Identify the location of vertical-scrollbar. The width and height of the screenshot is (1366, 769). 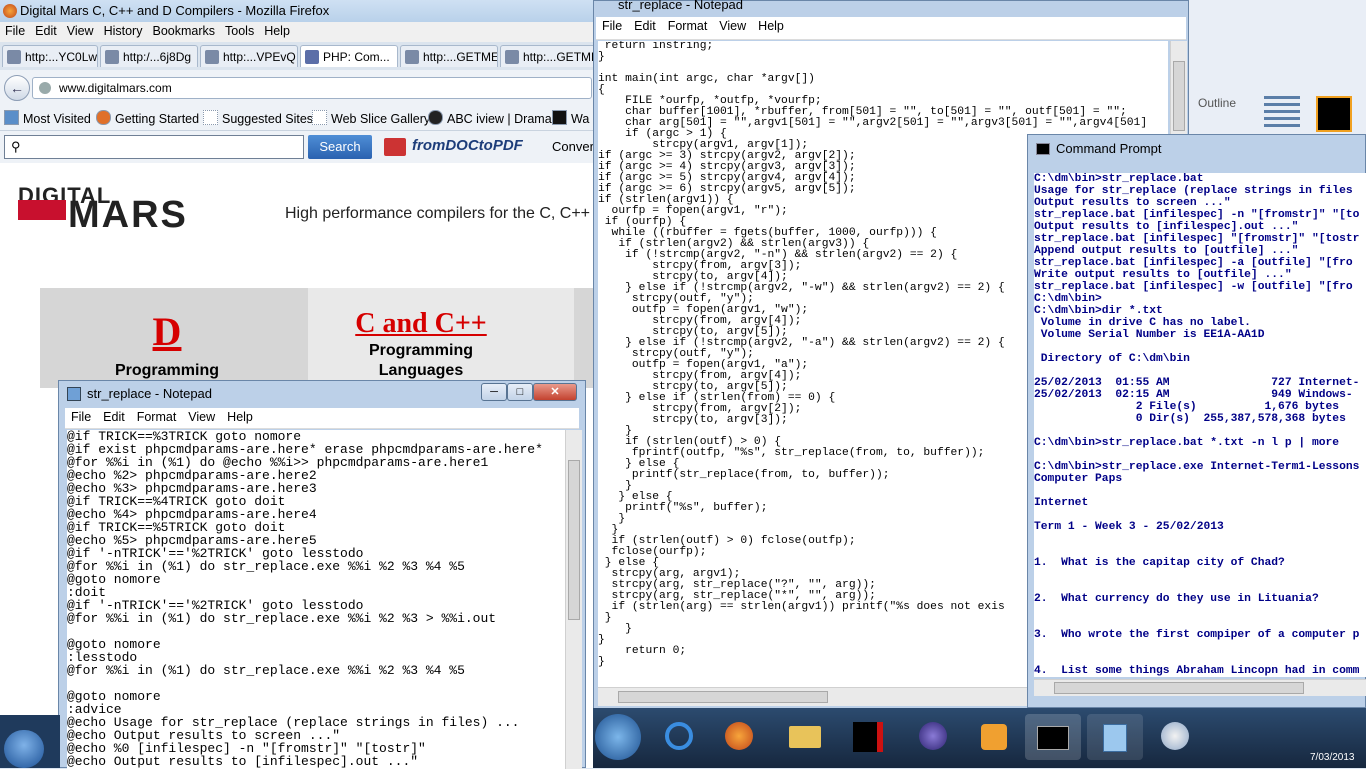
(573, 599).